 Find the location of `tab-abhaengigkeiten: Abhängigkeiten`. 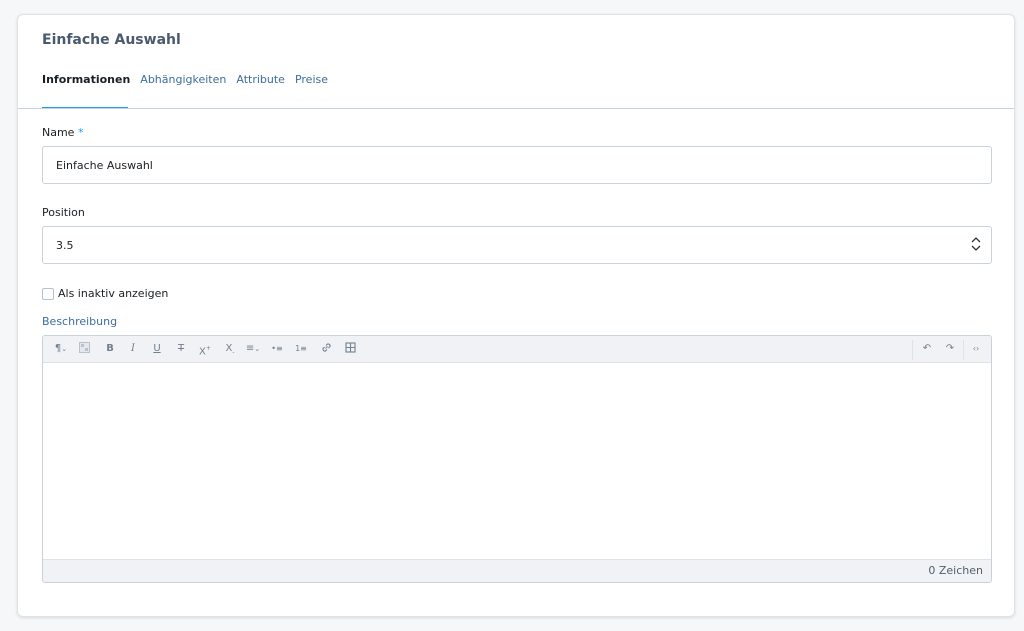

tab-abhaengigkeiten: Abhängigkeiten is located at coordinates (183, 90).